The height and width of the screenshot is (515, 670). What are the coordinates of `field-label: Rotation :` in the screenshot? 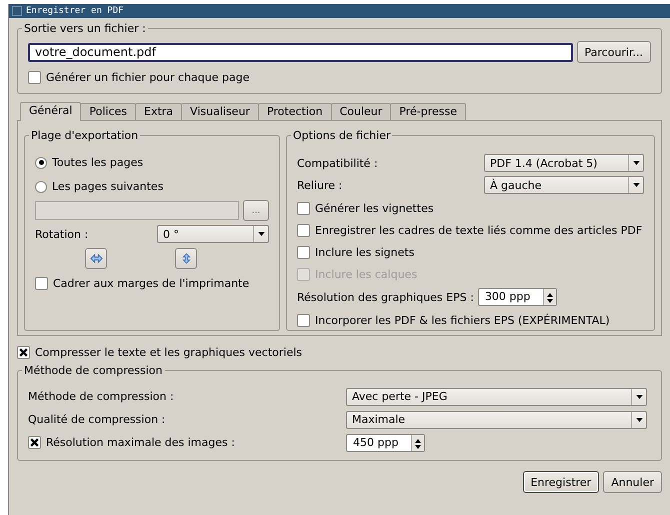 It's located at (61, 234).